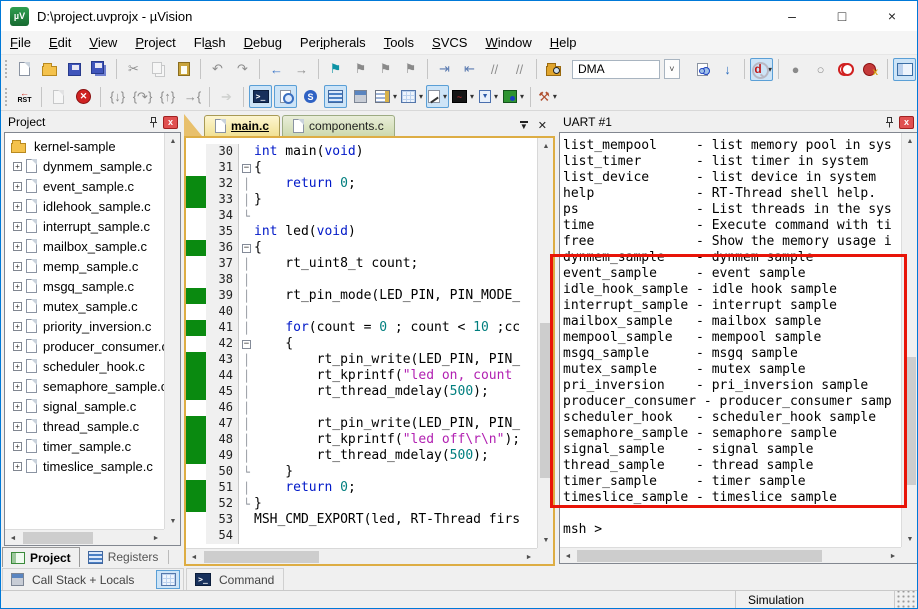 This screenshot has width=918, height=609. Describe the element at coordinates (523, 126) in the screenshot. I see `tab-list-icon: ▼` at that location.